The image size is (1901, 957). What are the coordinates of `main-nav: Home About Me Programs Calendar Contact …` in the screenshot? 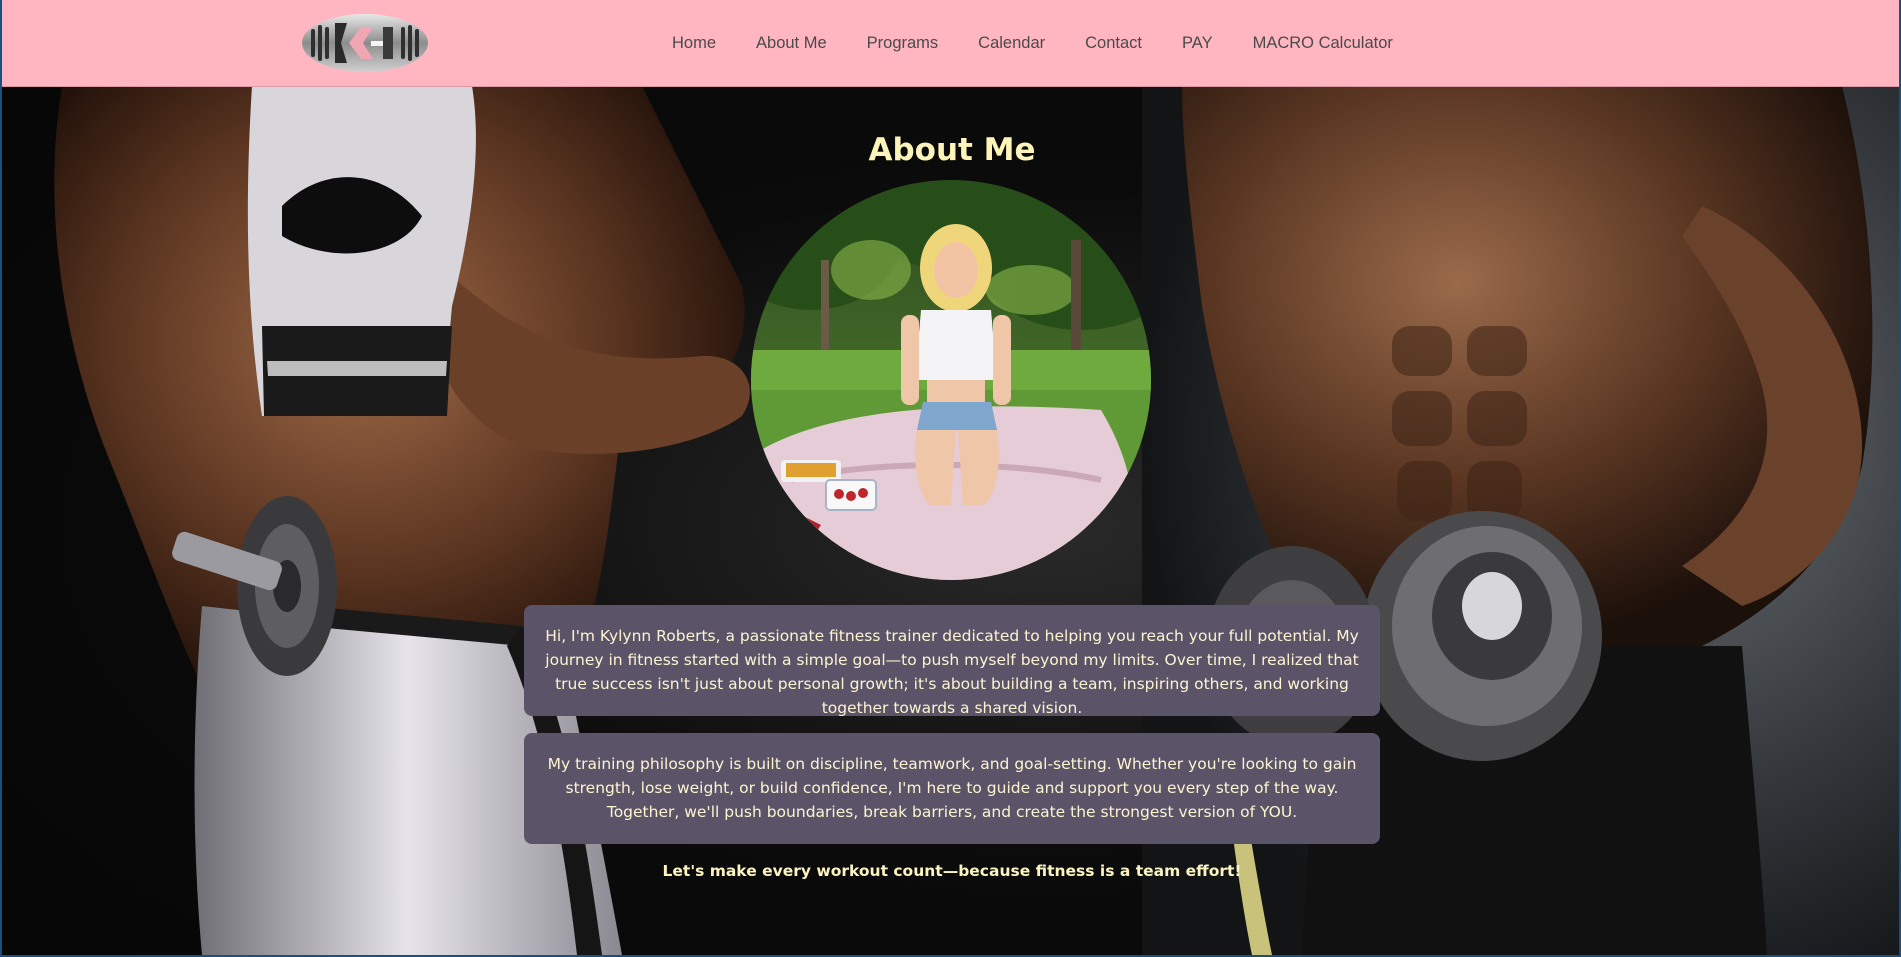 It's located at (1032, 43).